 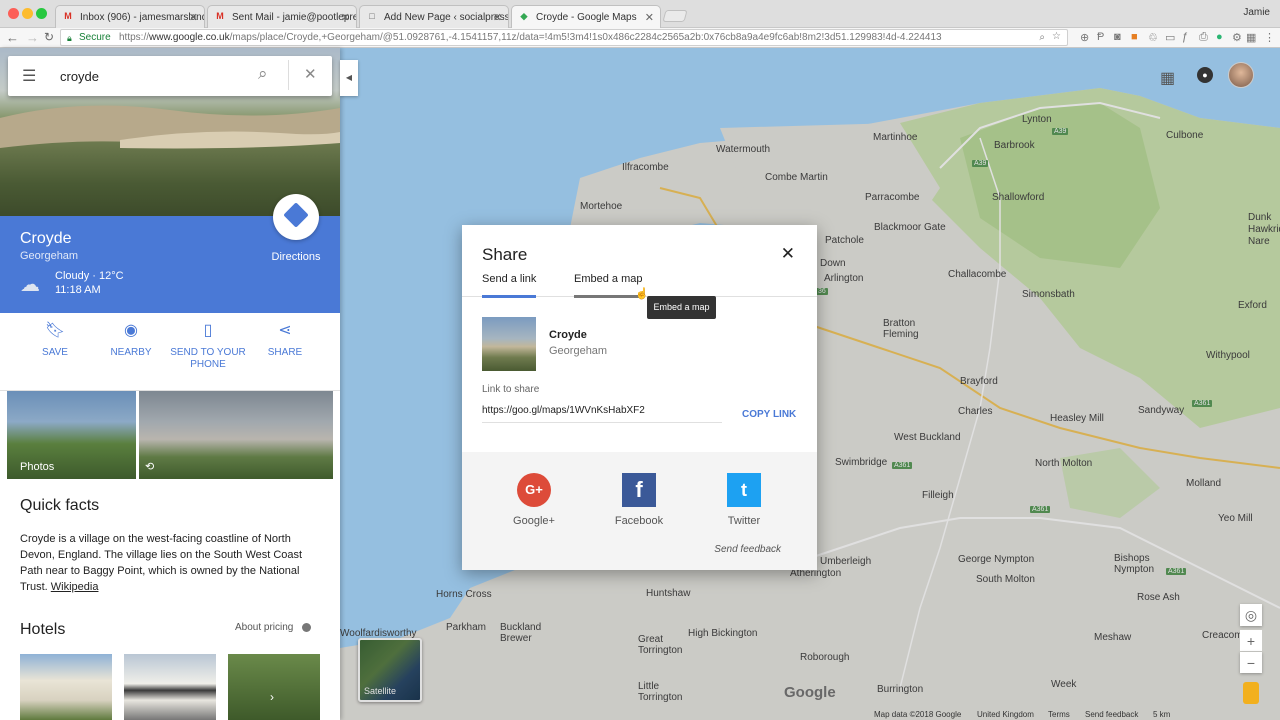 I want to click on extension-icon: ●, so click(x=1219, y=37).